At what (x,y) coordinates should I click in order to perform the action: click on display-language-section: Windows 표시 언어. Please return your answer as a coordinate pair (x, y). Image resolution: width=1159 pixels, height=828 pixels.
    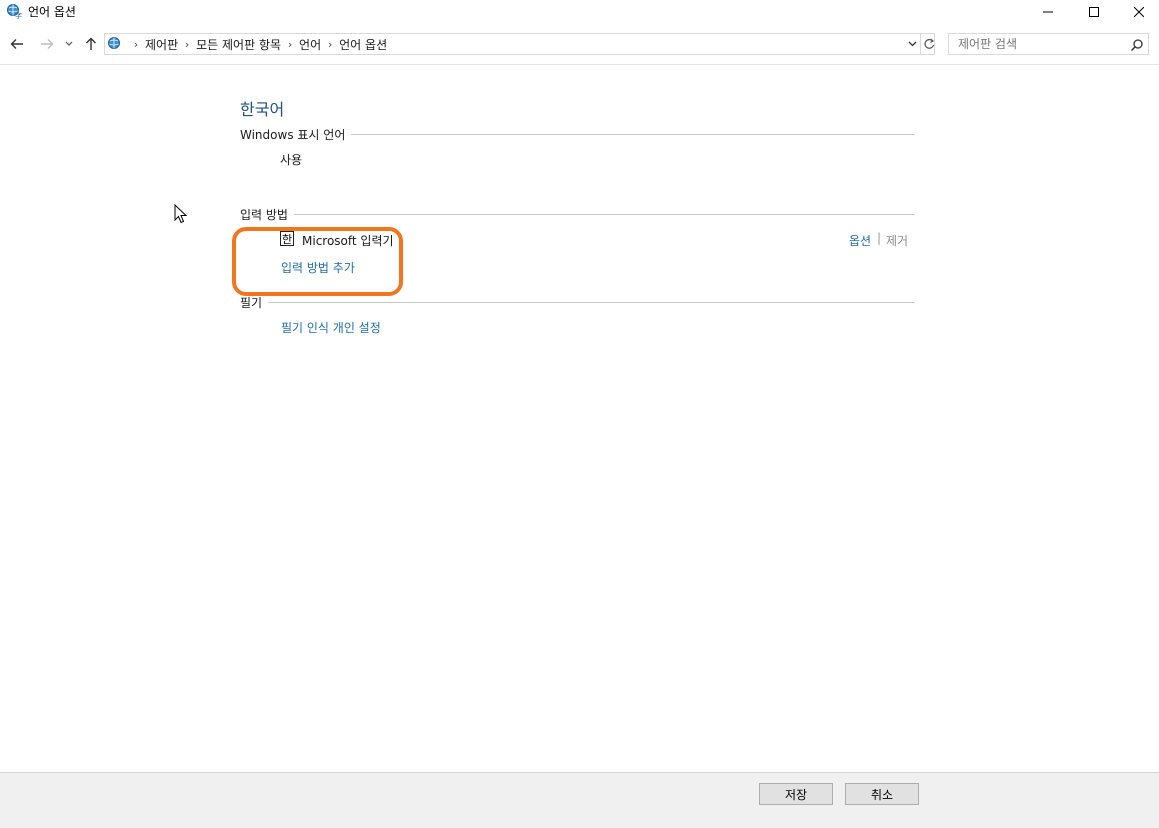
    Looking at the image, I should click on (577, 135).